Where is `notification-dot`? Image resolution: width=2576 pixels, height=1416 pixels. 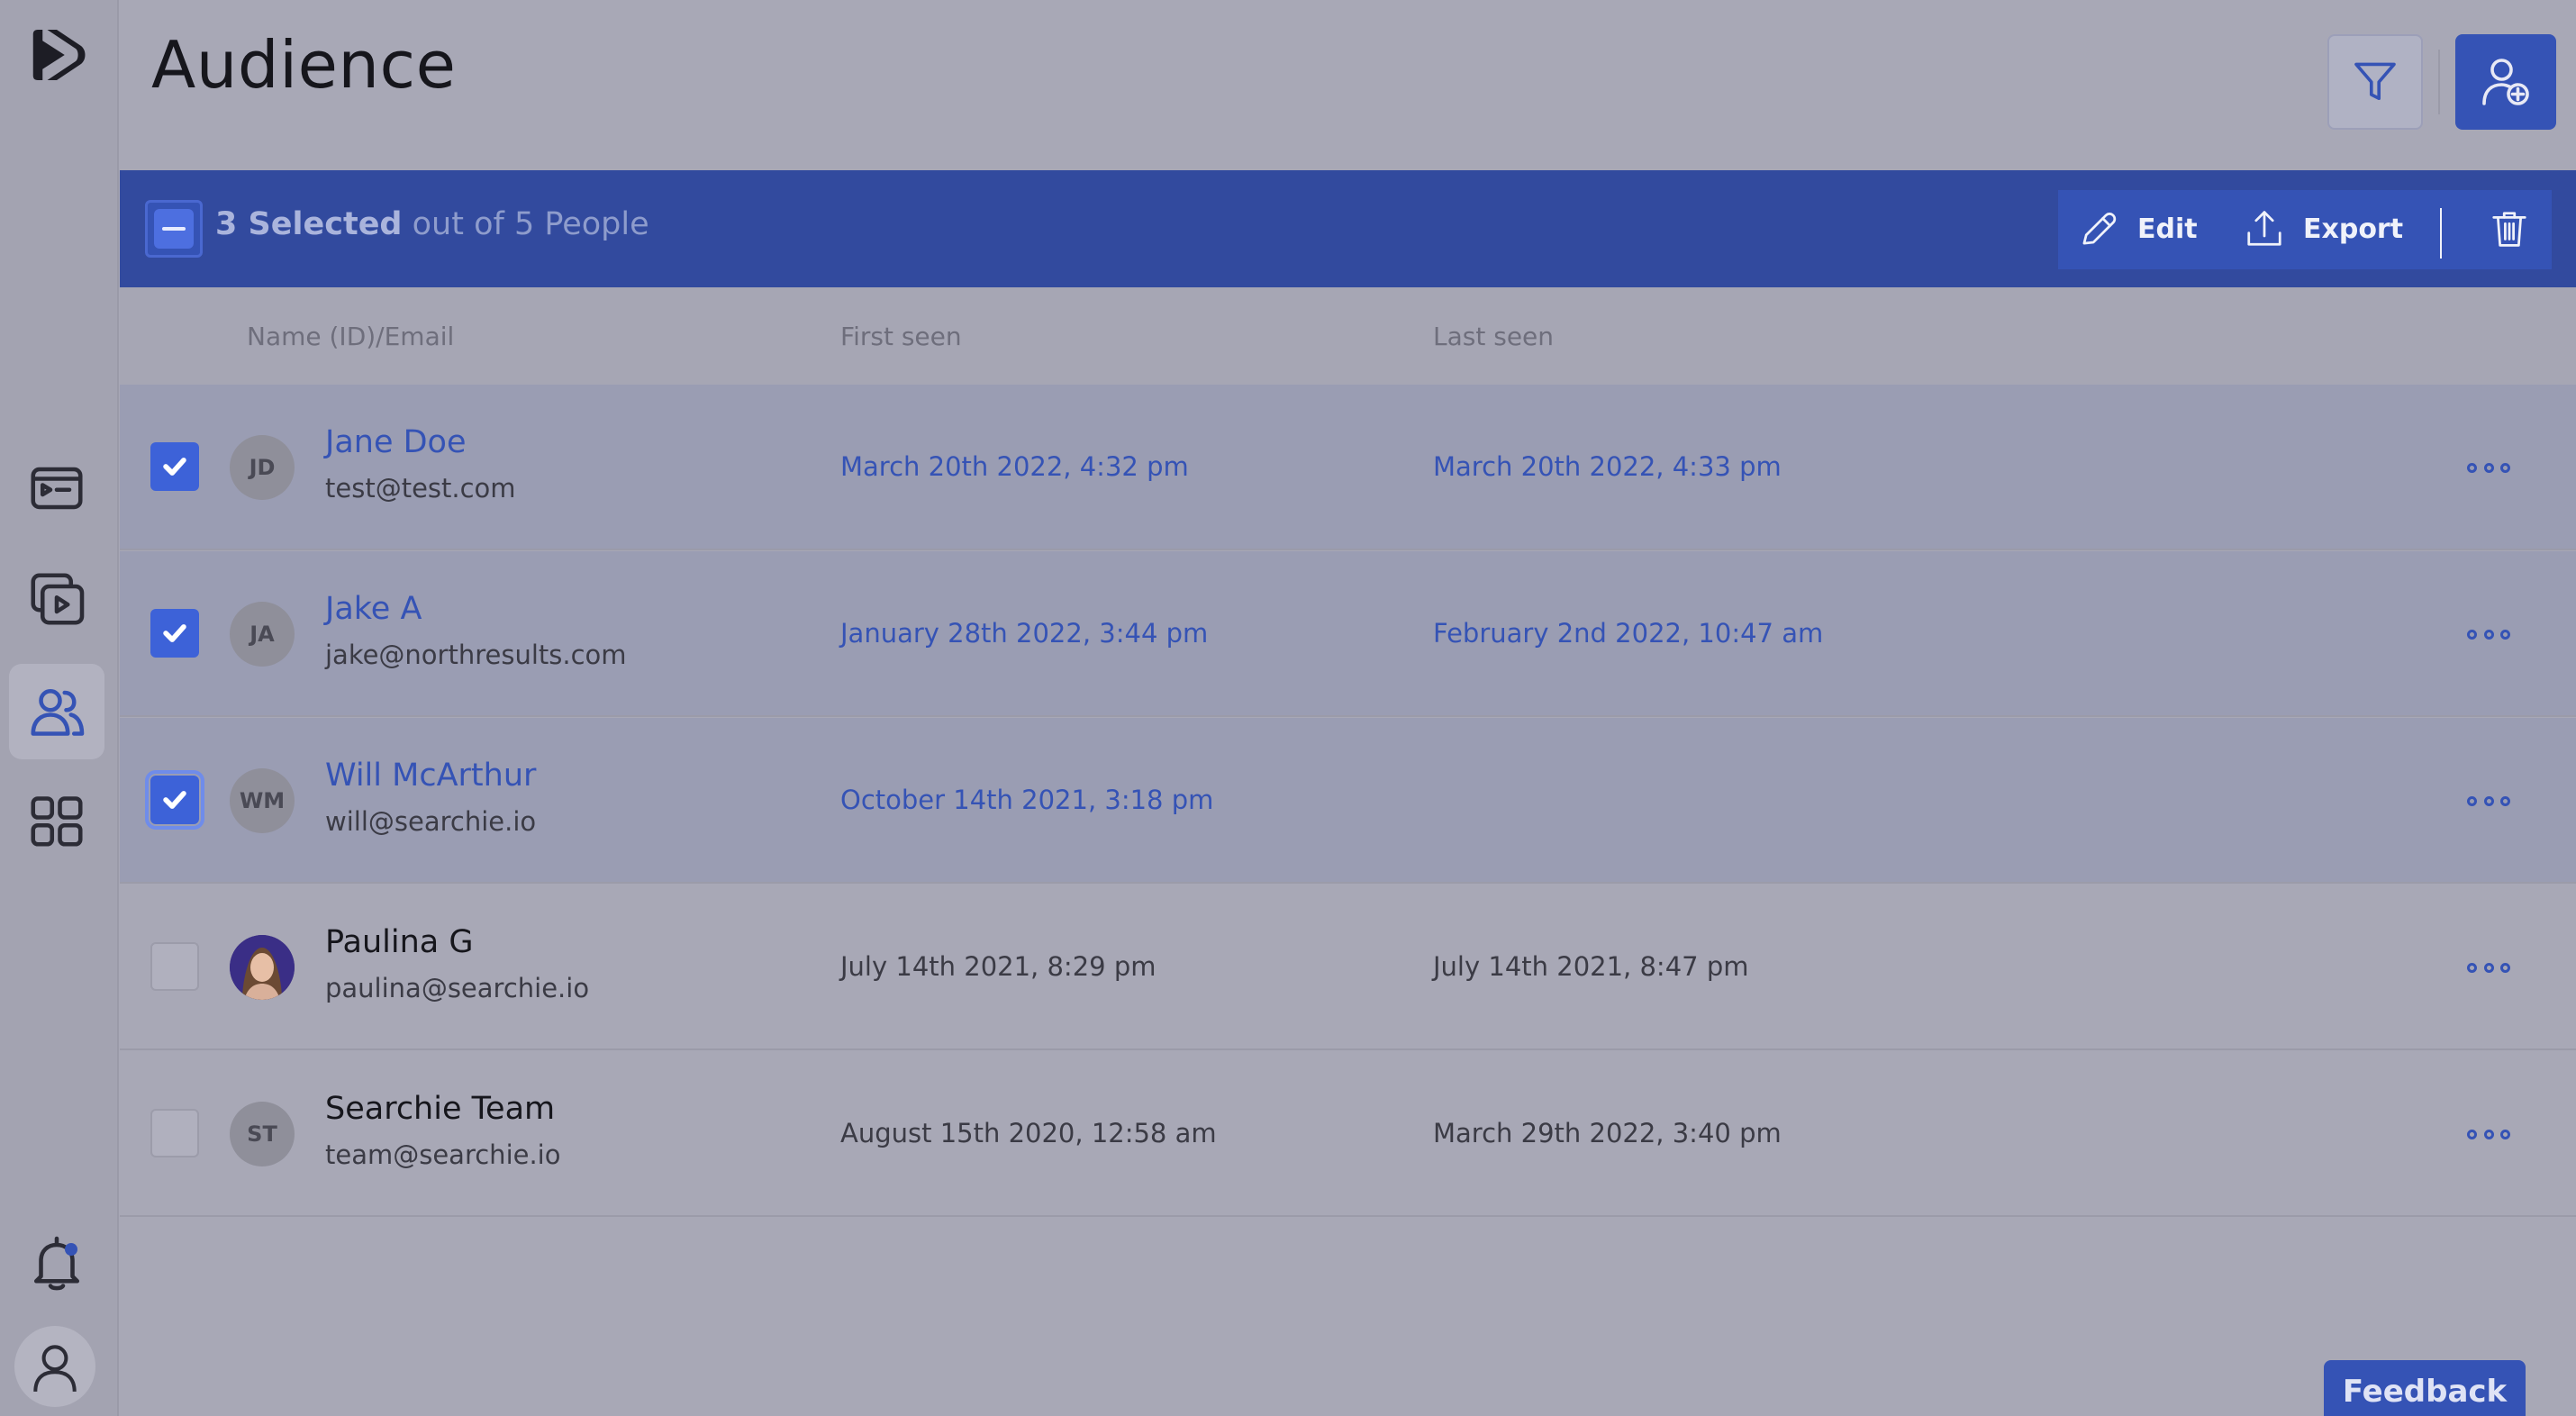
notification-dot is located at coordinates (71, 1249).